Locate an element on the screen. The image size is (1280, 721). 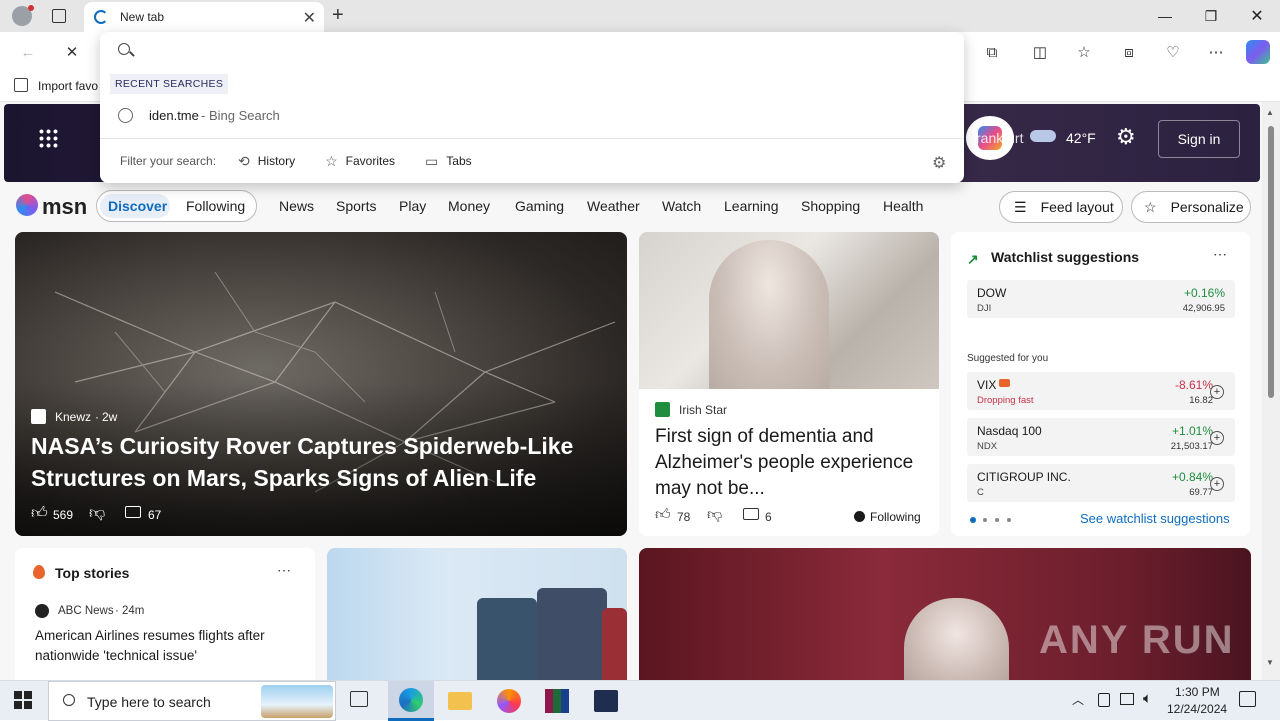
restore-button: ❐ is located at coordinates (1211, 16).